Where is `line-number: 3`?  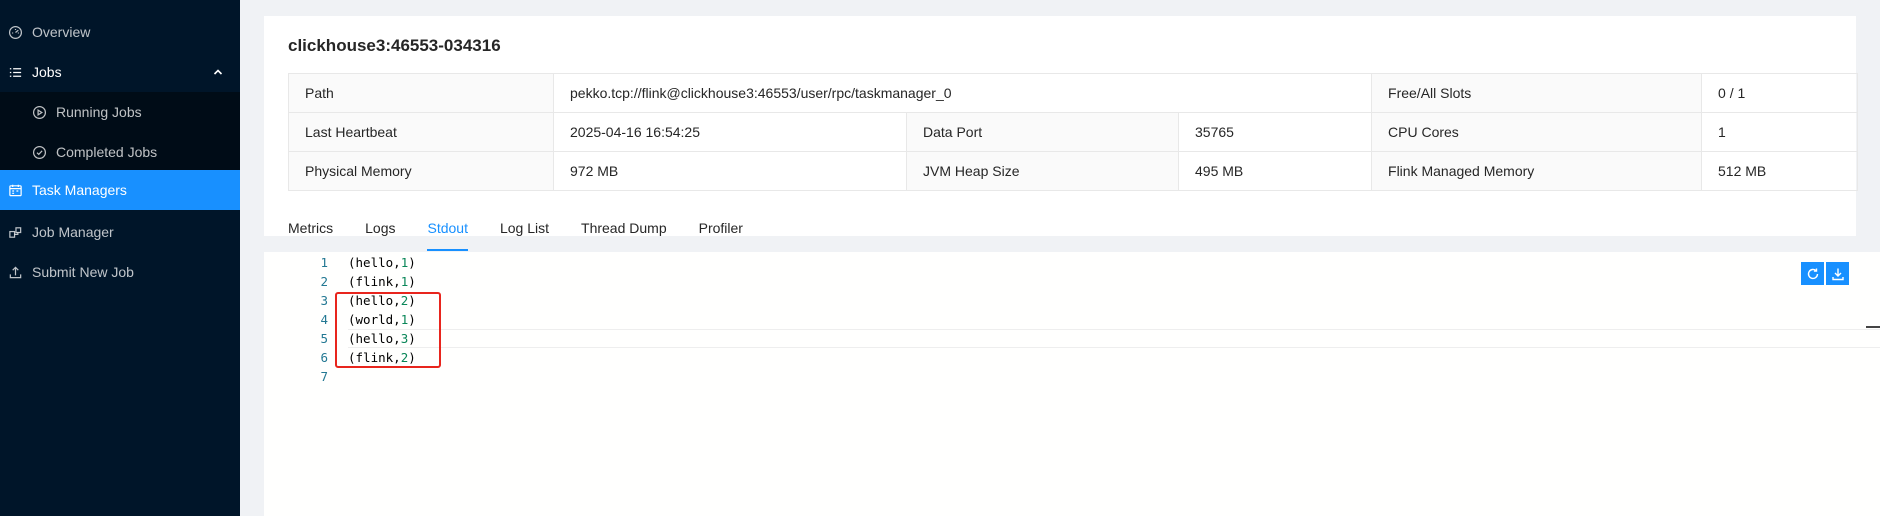 line-number: 3 is located at coordinates (324, 300).